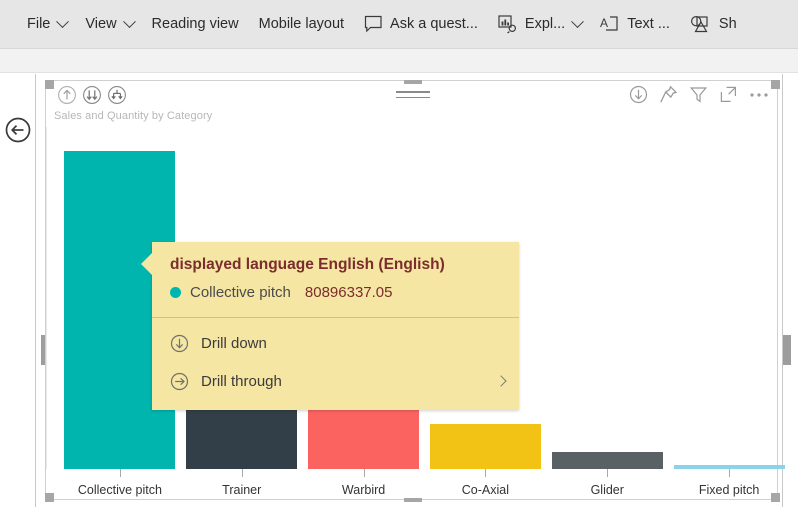  Describe the element at coordinates (399, 61) in the screenshot. I see `canvas-top-strip` at that location.